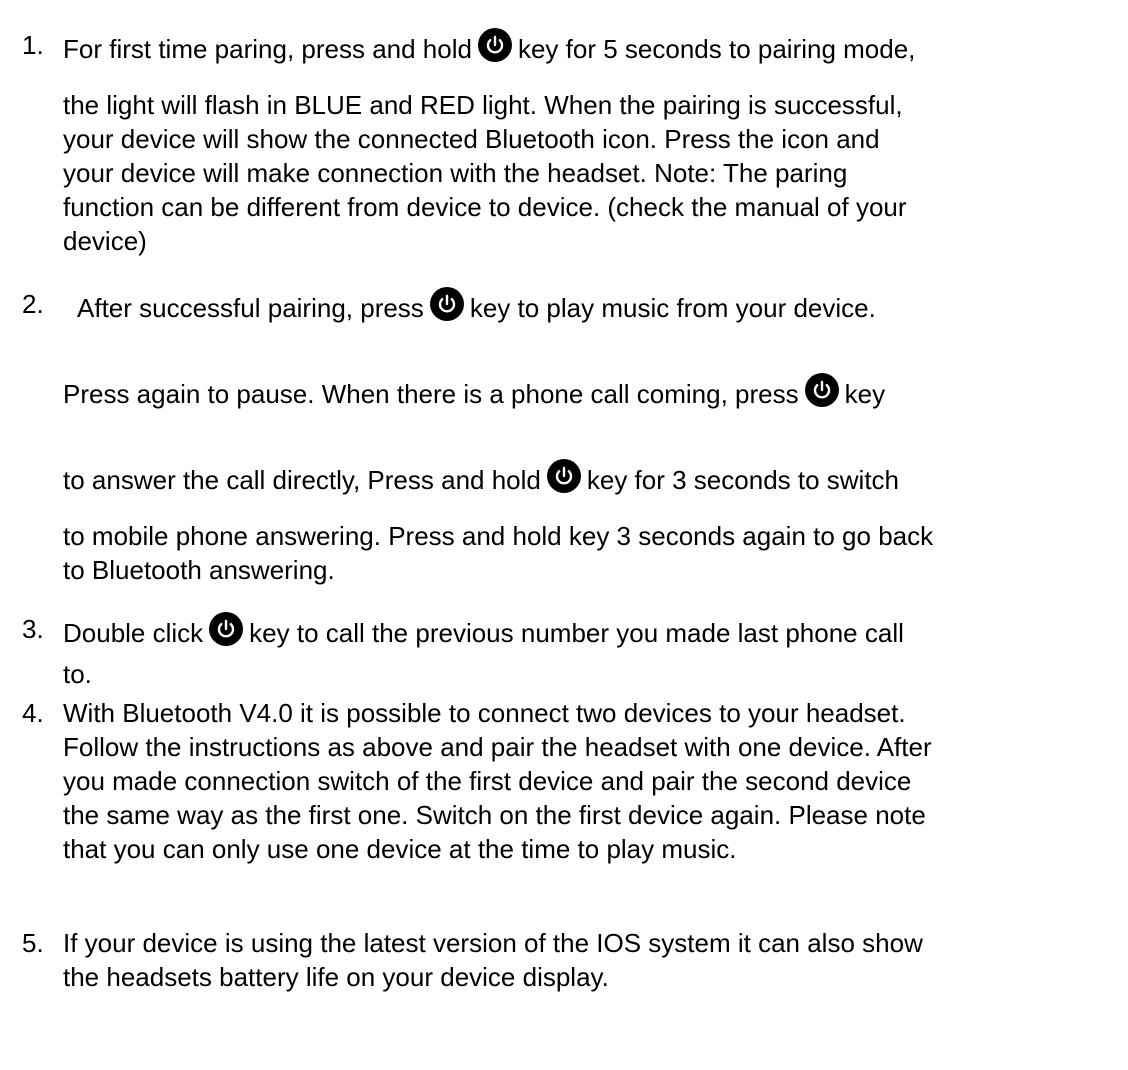 This screenshot has height=1070, width=1128. What do you see at coordinates (133, 633) in the screenshot?
I see `line-text: Double click` at bounding box center [133, 633].